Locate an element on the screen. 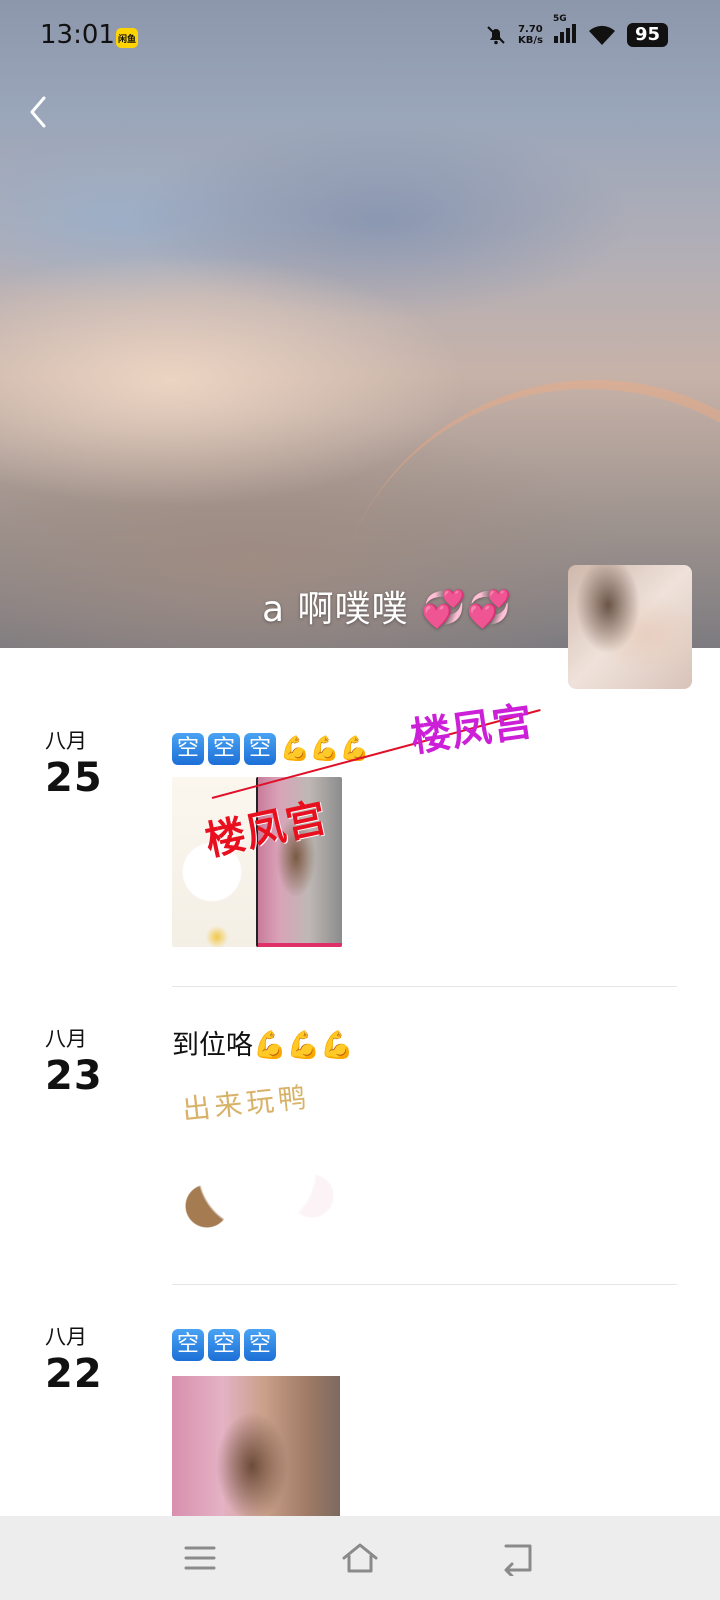 Image resolution: width=720 pixels, height=1600 pixels. network-type: 5G is located at coordinates (559, 19).